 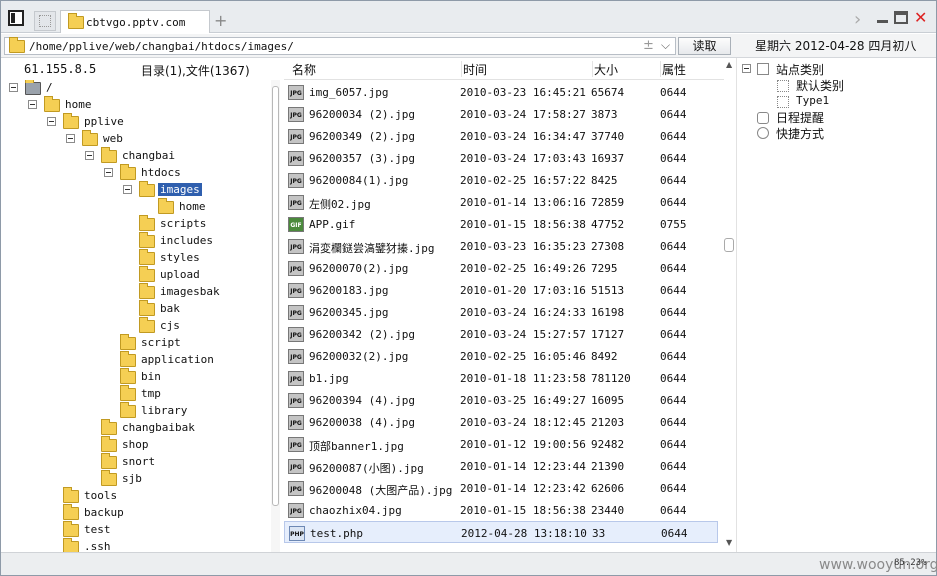 What do you see at coordinates (45, 21) in the screenshot?
I see `inactive-tab` at bounding box center [45, 21].